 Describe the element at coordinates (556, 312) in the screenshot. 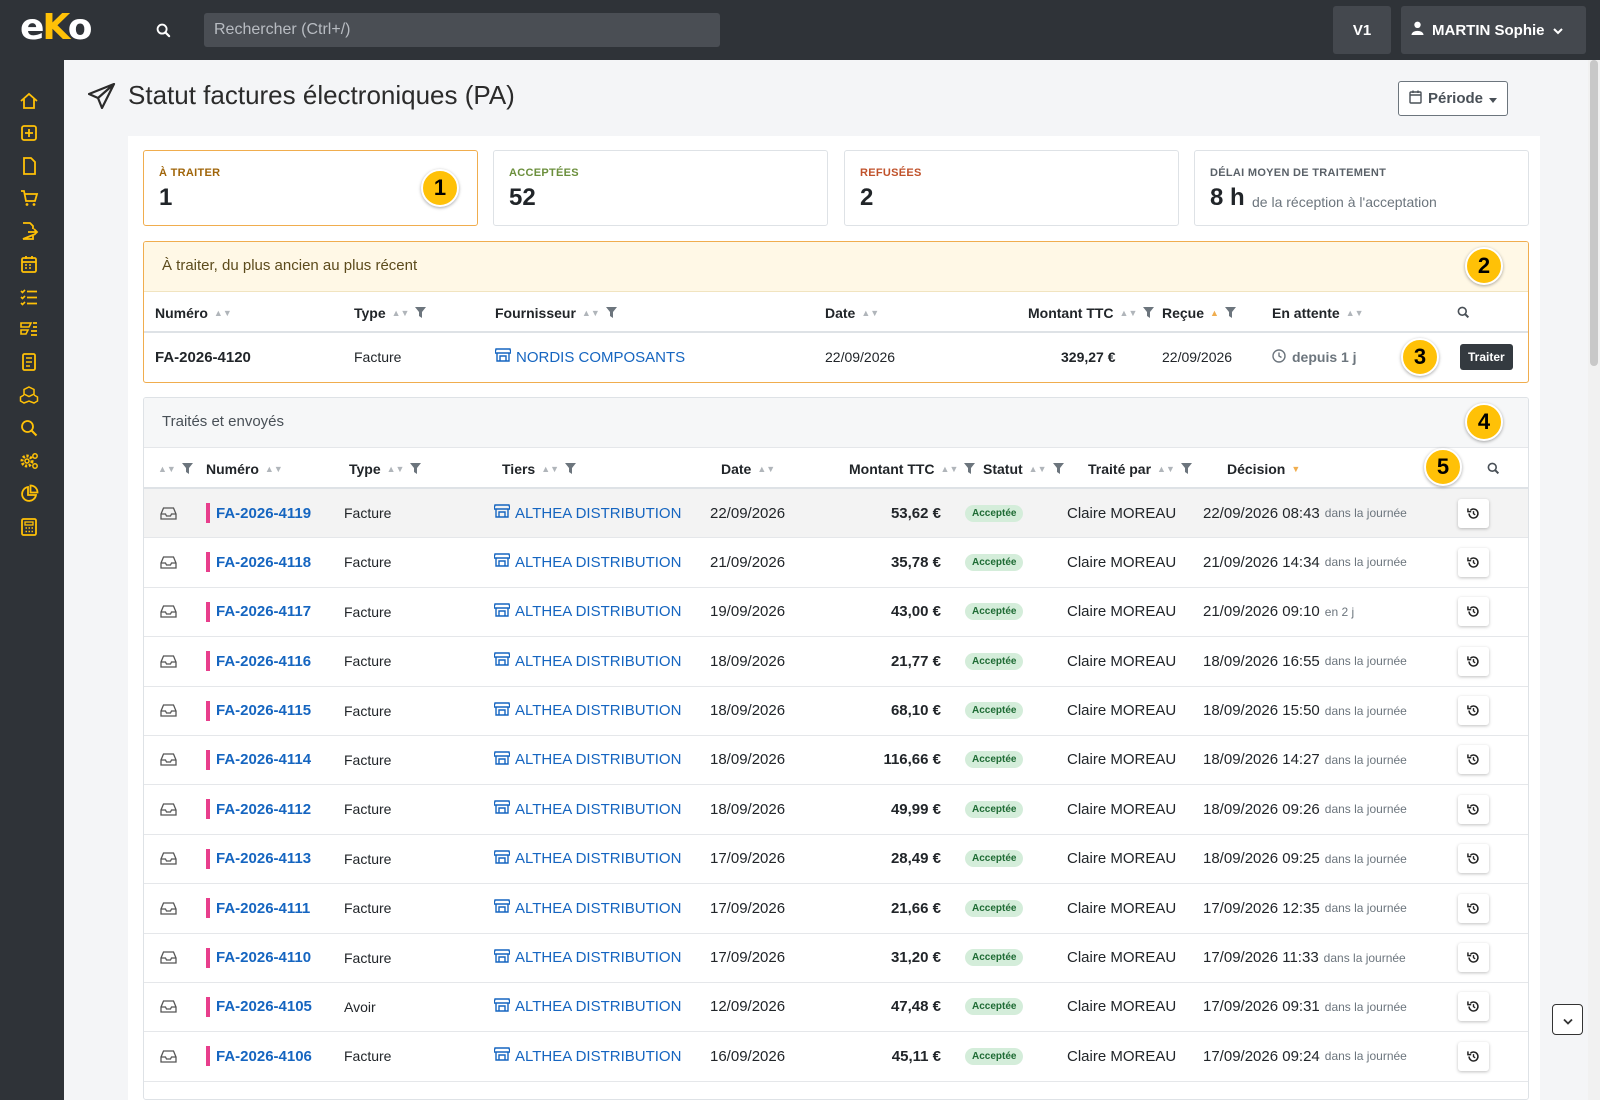

I see `col-fournisseur: Fournisseur ▲▼` at that location.